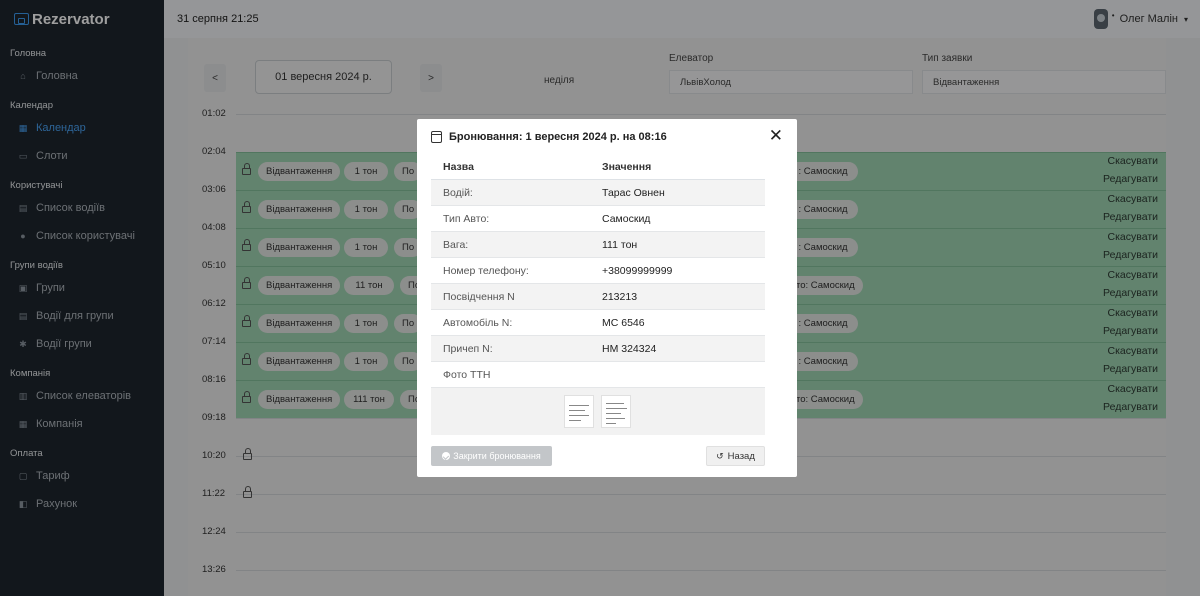 The width and height of the screenshot is (1200, 596). I want to click on field-value: +38099999999, so click(637, 270).